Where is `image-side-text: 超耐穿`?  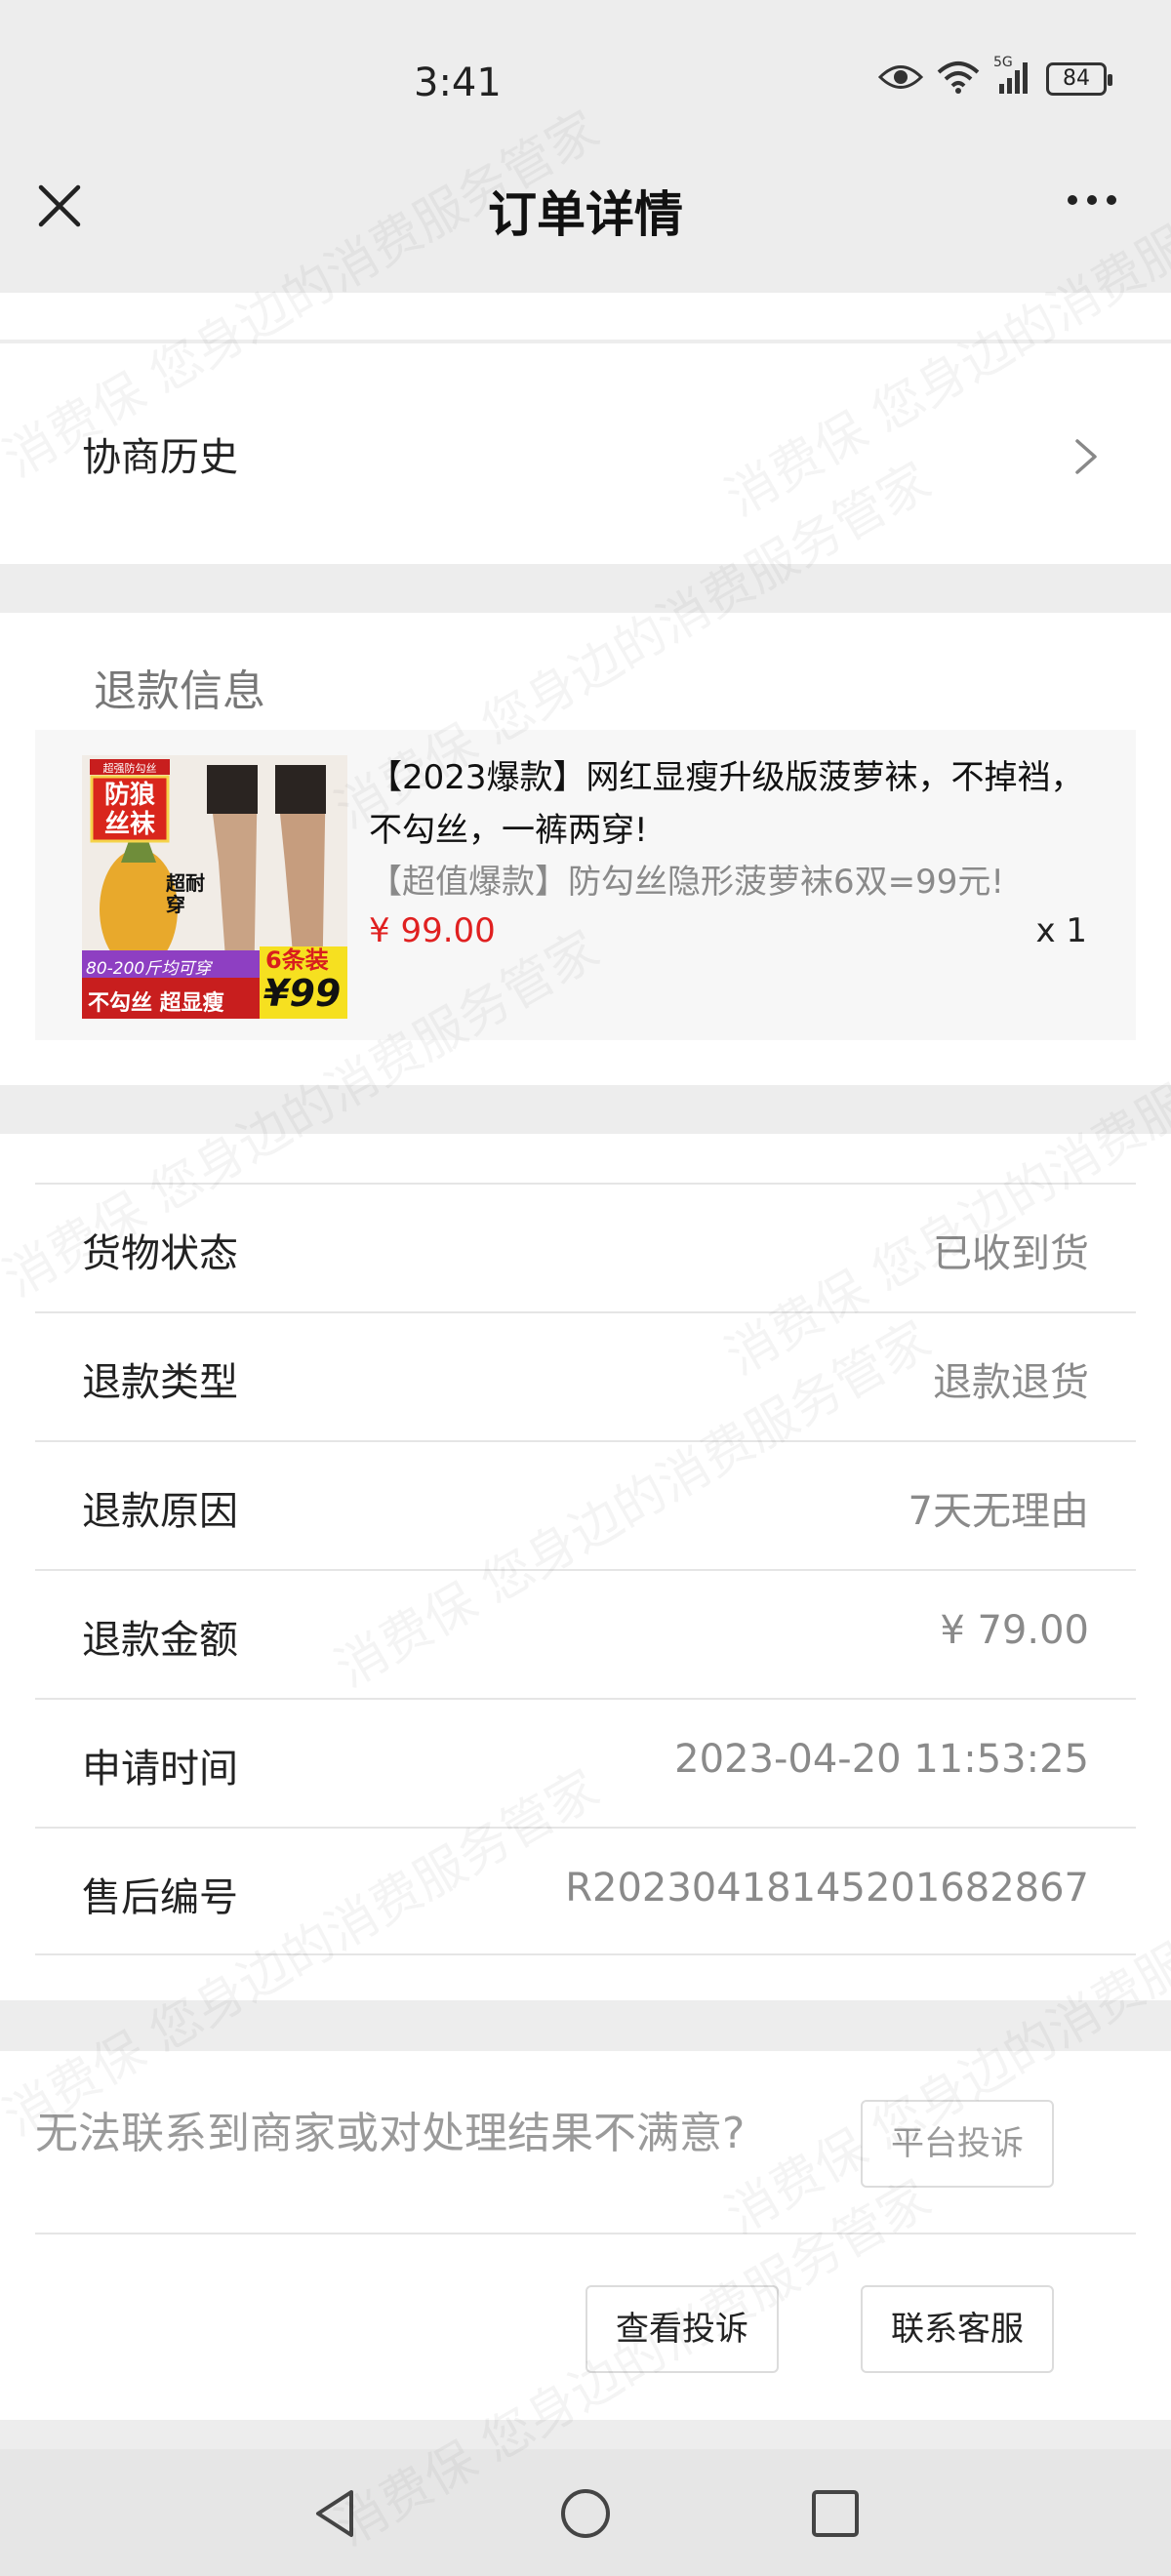
image-side-text: 超耐穿 is located at coordinates (185, 893).